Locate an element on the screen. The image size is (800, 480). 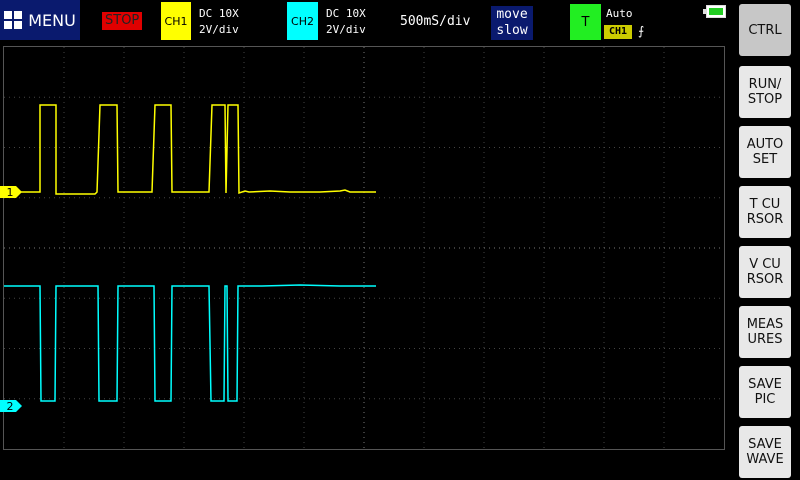
ch2-marker-label: 2 is located at coordinates (10, 406).